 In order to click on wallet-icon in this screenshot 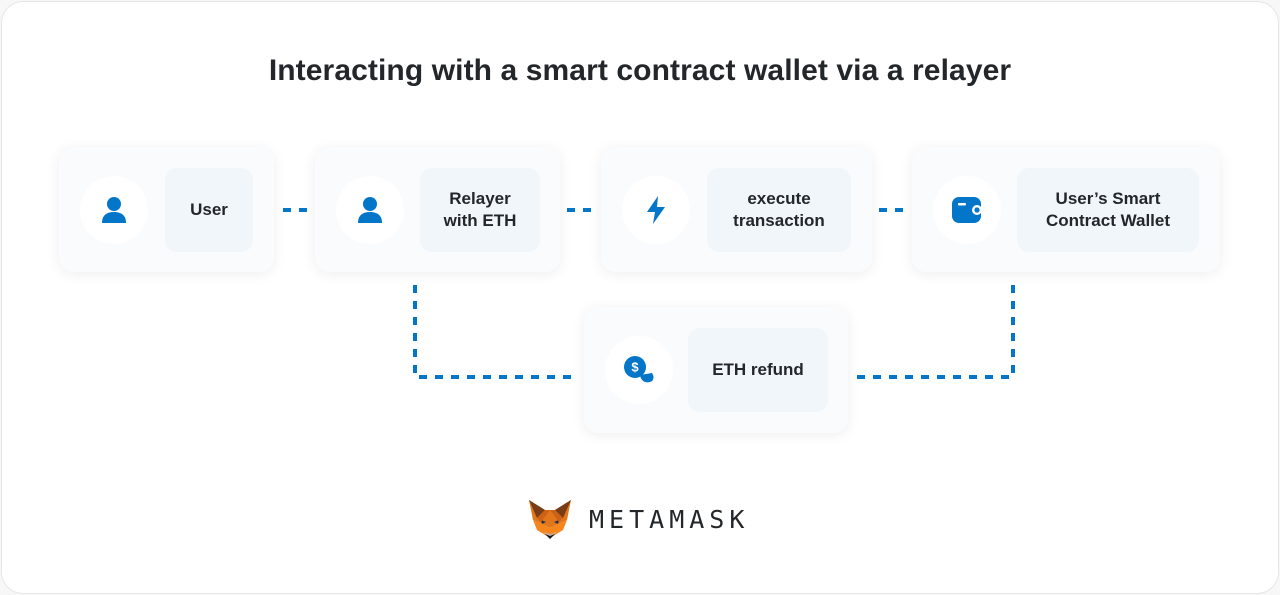, I will do `click(967, 210)`.